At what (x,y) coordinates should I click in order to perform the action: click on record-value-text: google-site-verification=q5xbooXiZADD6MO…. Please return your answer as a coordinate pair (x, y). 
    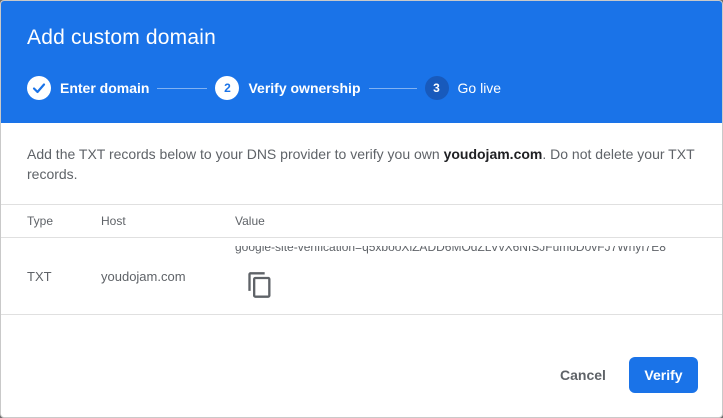
    Looking at the image, I should click on (450, 250).